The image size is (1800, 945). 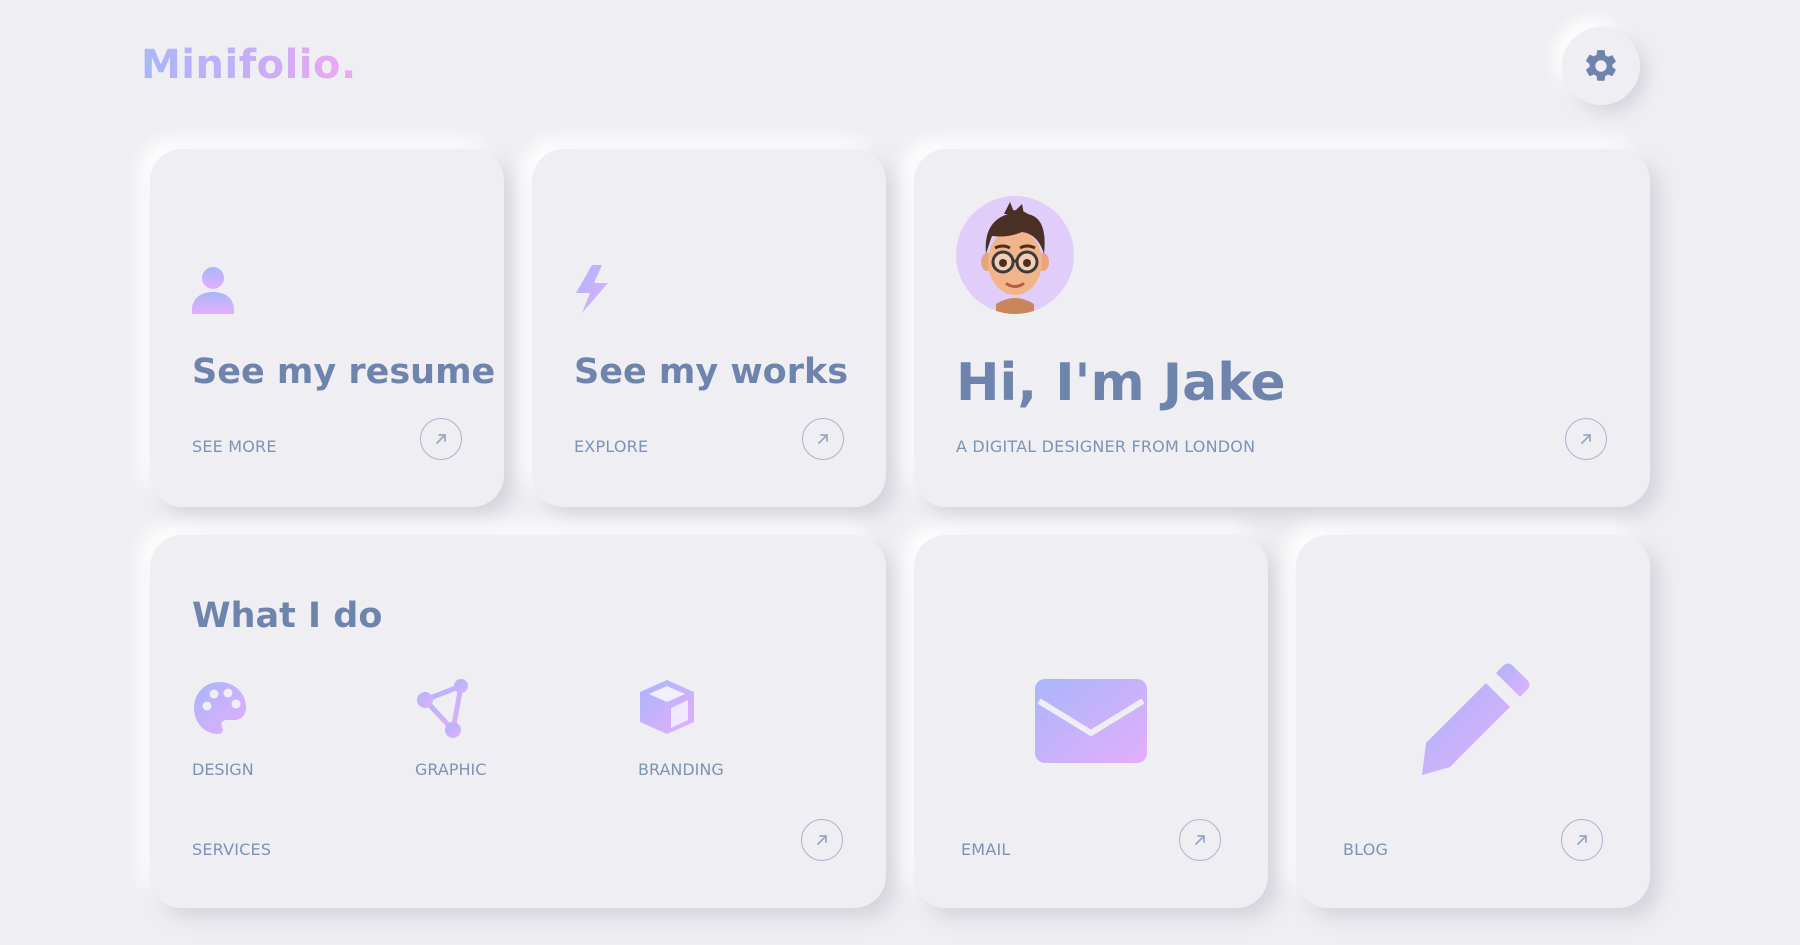 What do you see at coordinates (1015, 258) in the screenshot?
I see `memoji-avatar-icon` at bounding box center [1015, 258].